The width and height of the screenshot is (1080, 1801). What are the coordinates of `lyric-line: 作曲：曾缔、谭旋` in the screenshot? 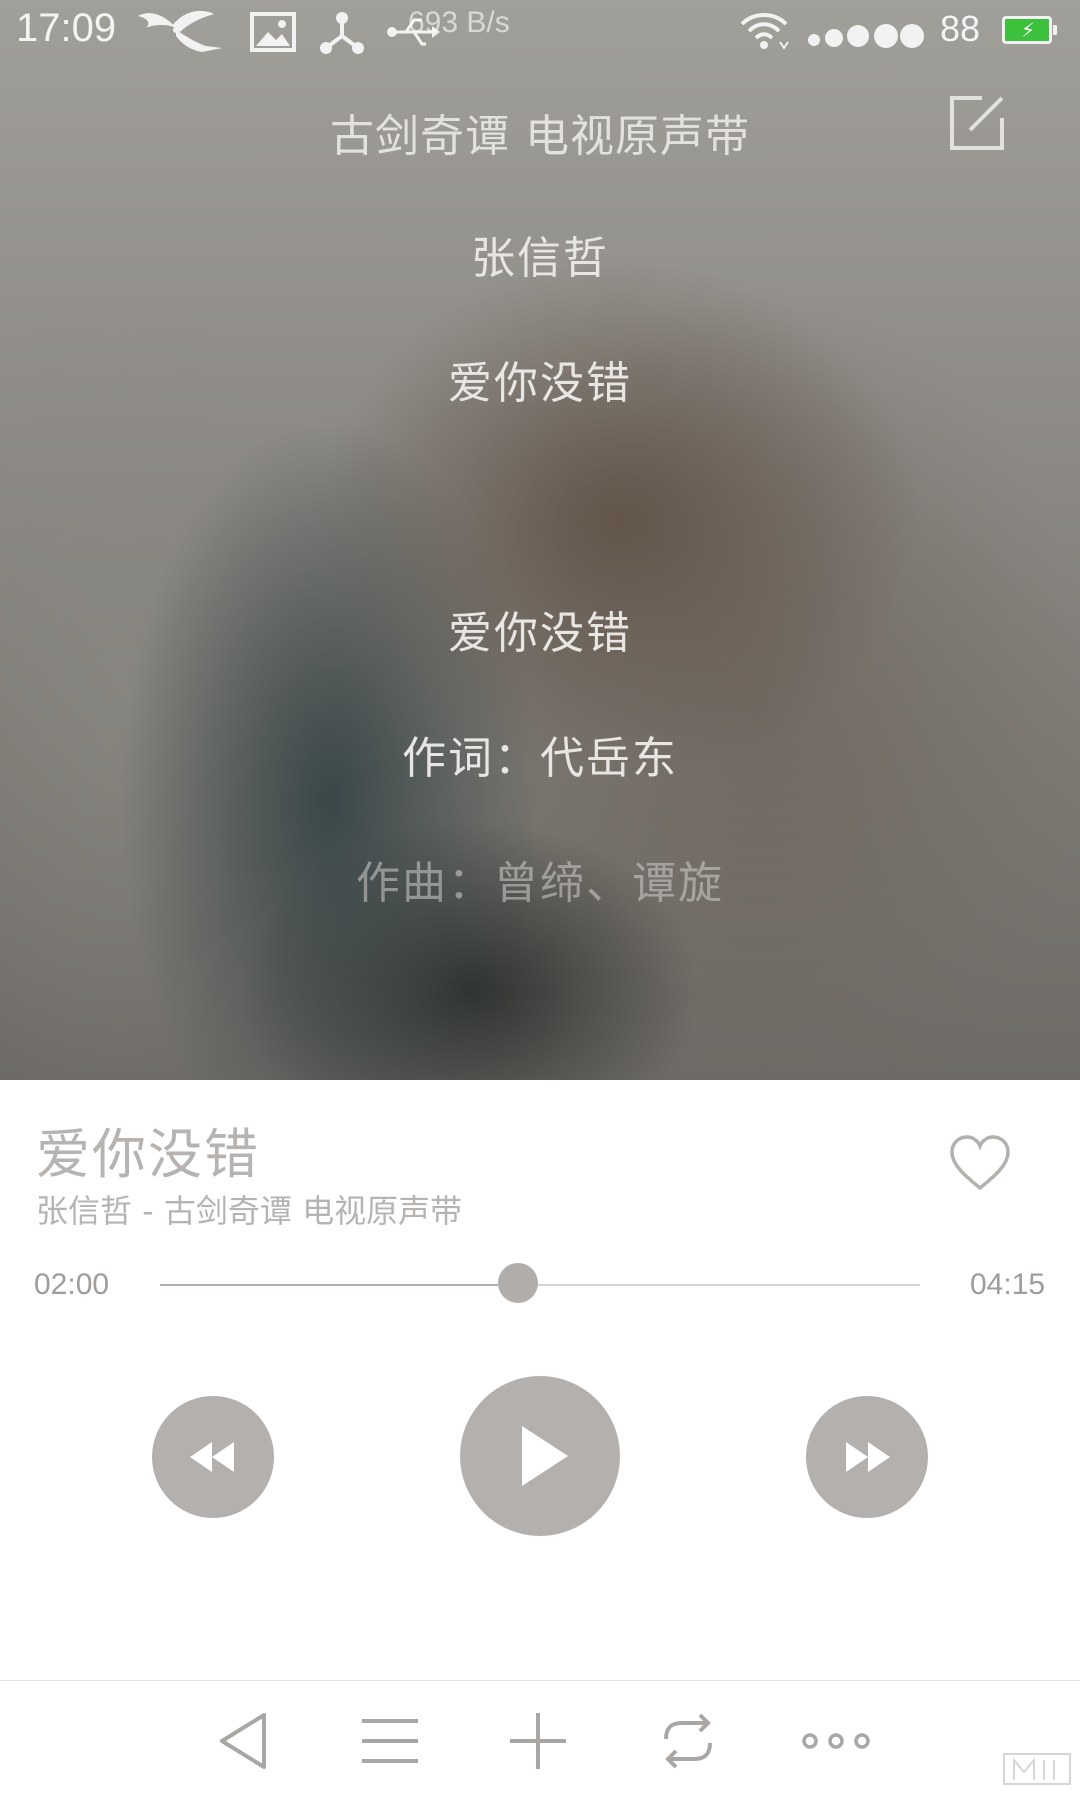 It's located at (540, 883).